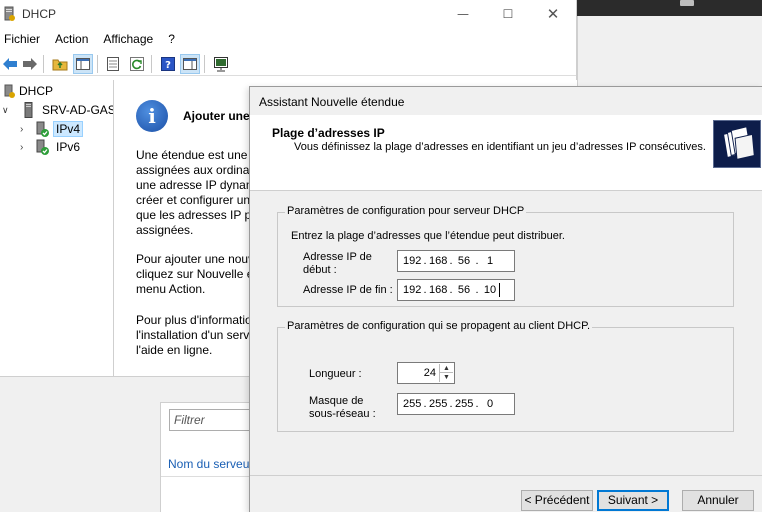 The width and height of the screenshot is (762, 512). Describe the element at coordinates (36, 91) in the screenshot. I see `tree-label-dhcp: DHCP` at that location.